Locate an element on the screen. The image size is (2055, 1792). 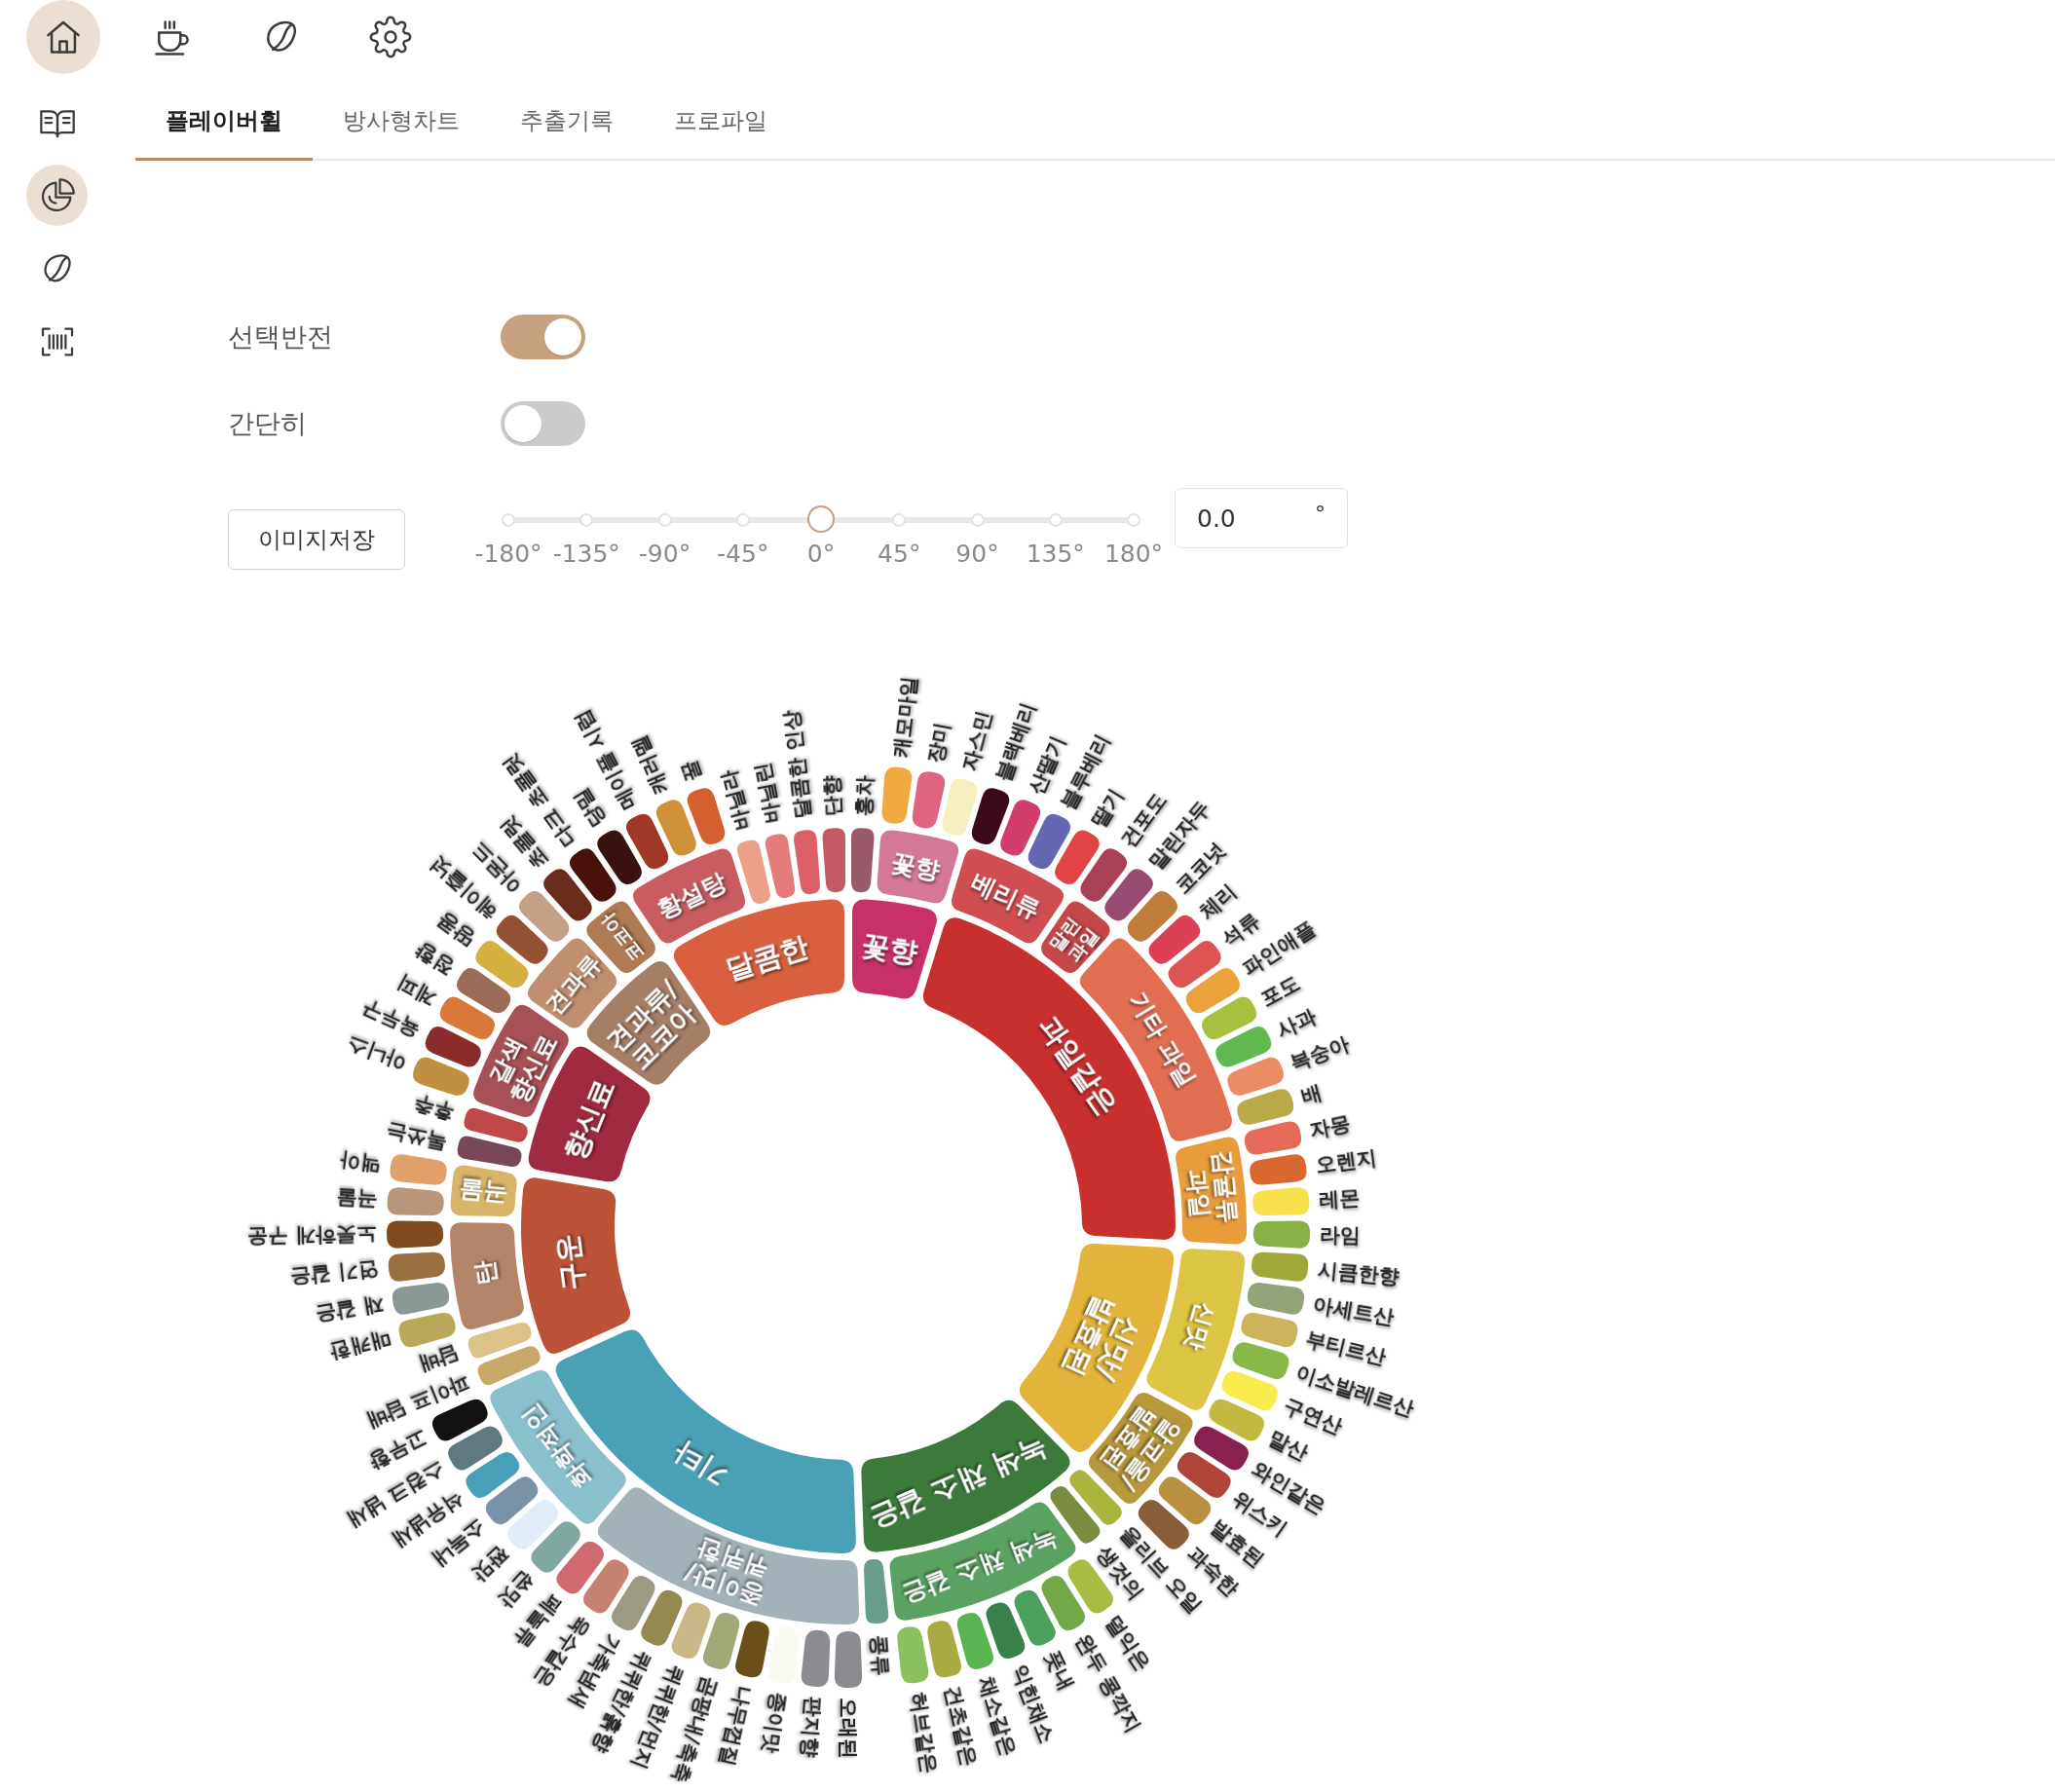
slider-mark-label: -90° is located at coordinates (665, 554).